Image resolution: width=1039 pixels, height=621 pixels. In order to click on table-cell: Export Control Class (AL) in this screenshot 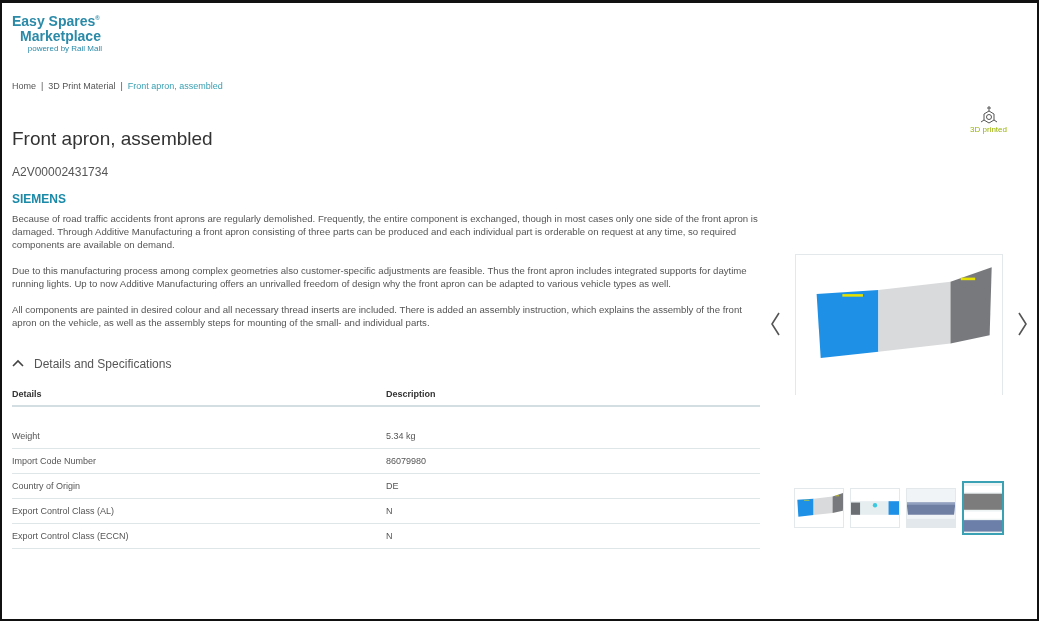, I will do `click(199, 511)`.